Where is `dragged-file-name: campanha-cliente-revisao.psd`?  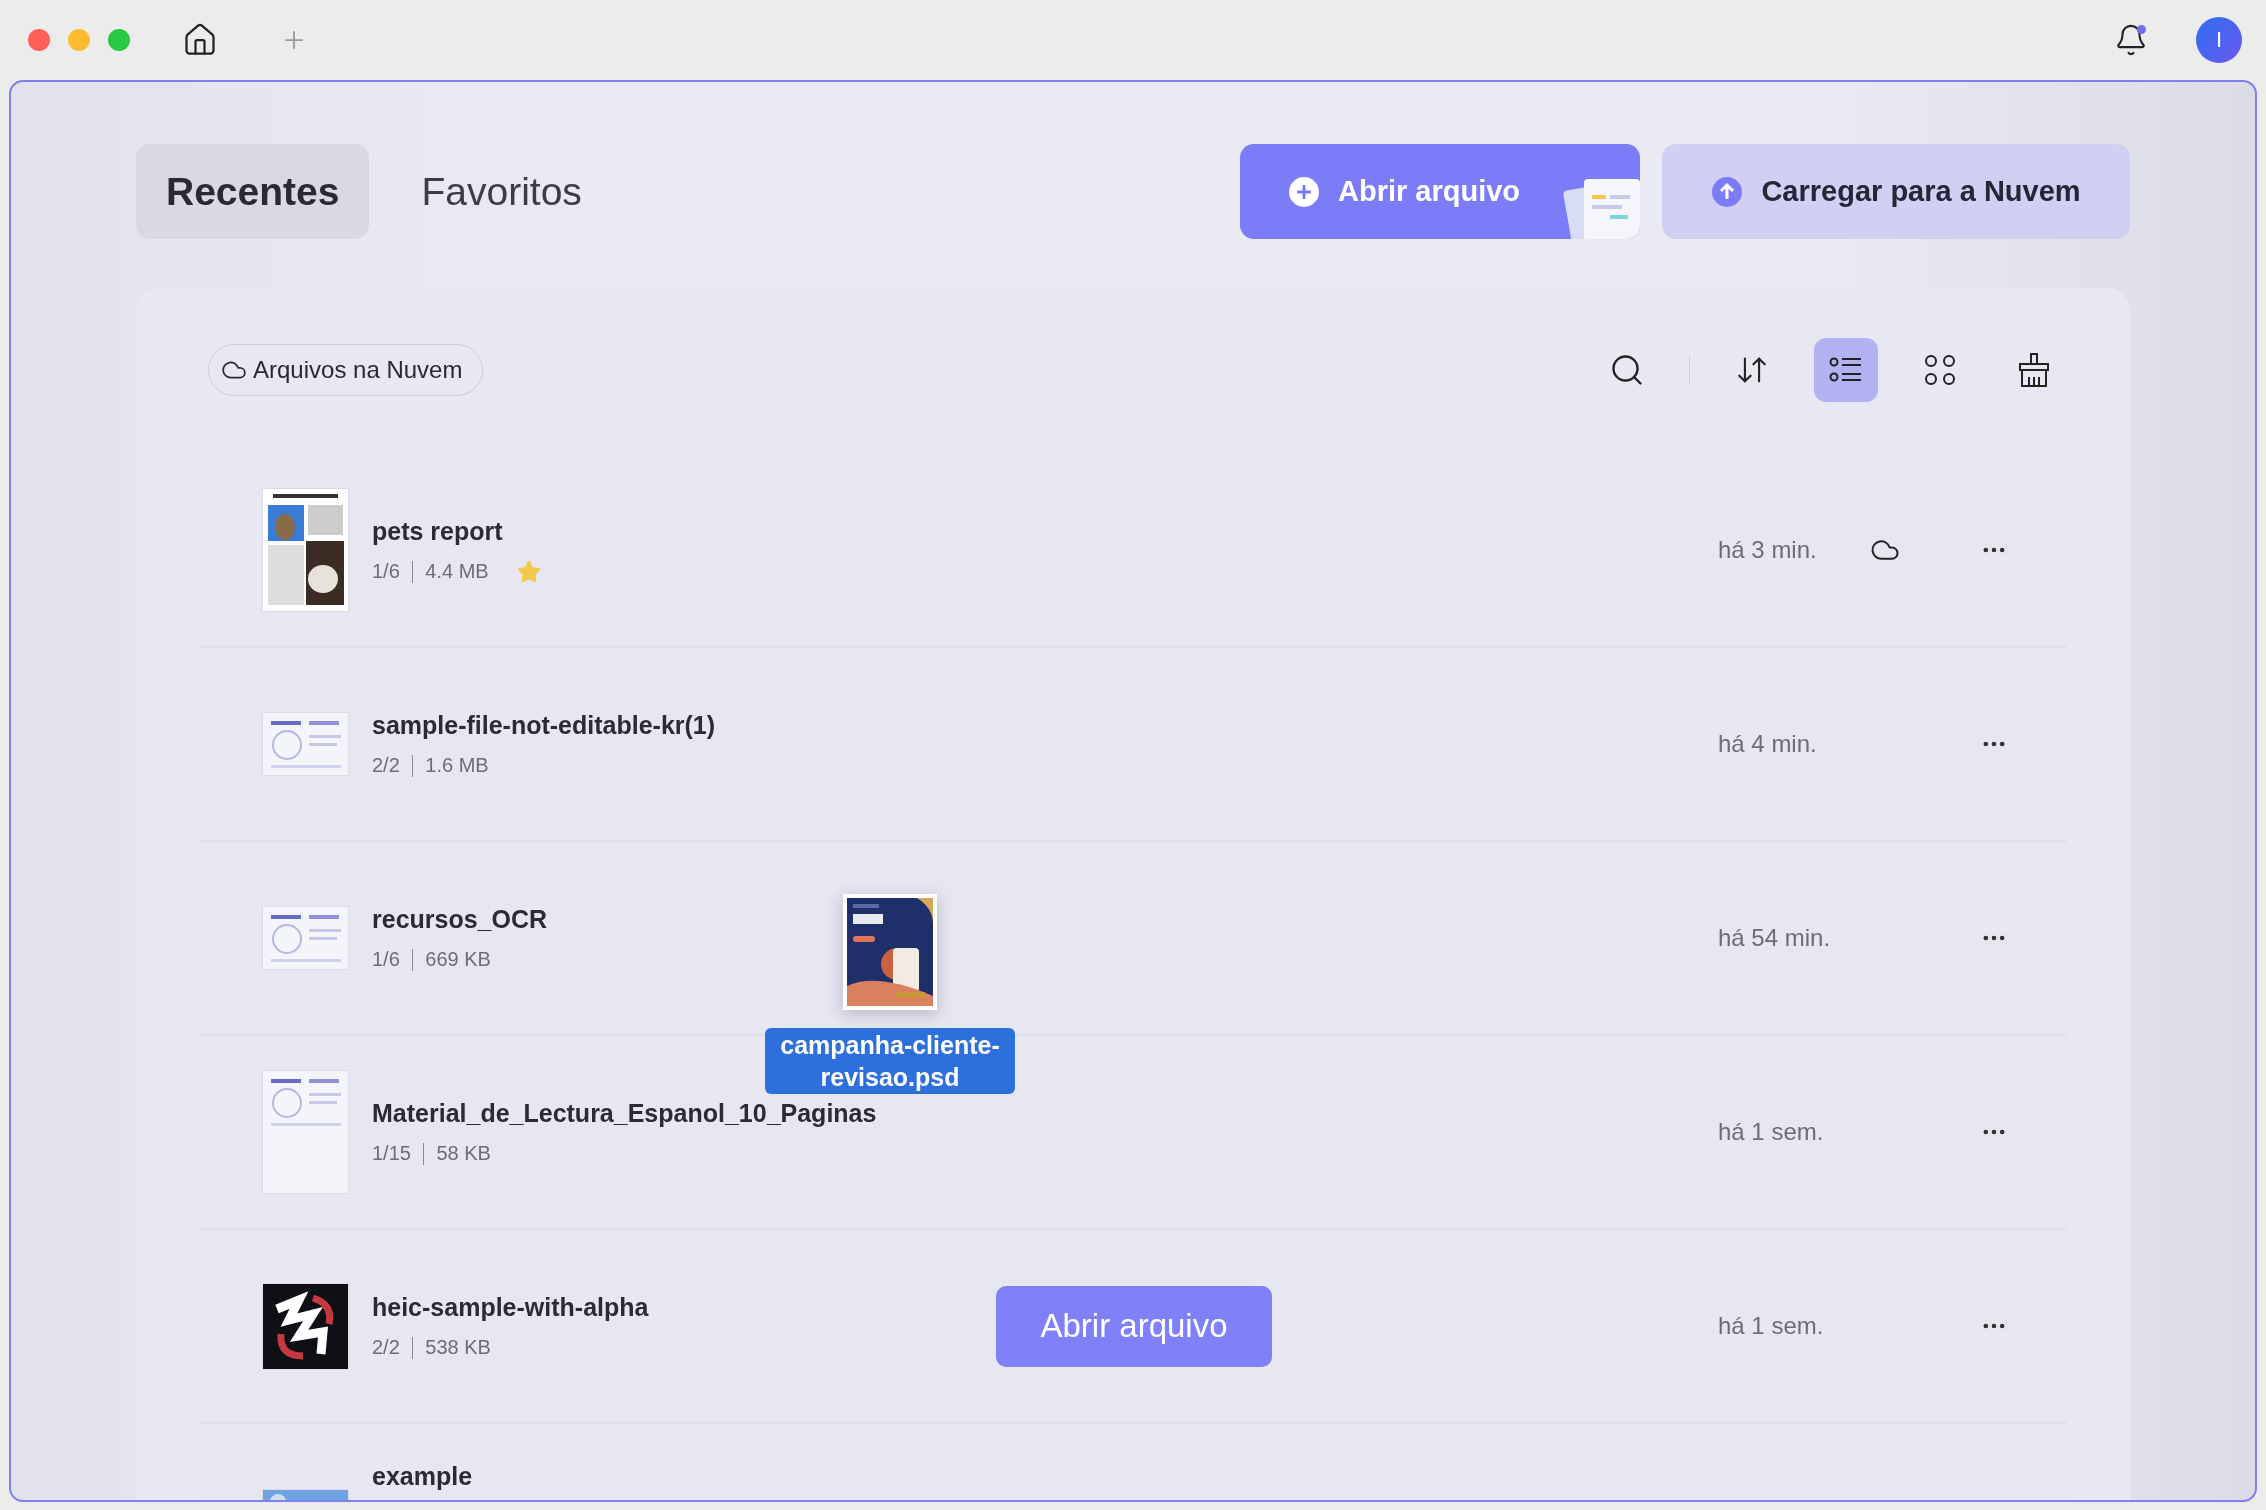 dragged-file-name: campanha-cliente-revisao.psd is located at coordinates (890, 1061).